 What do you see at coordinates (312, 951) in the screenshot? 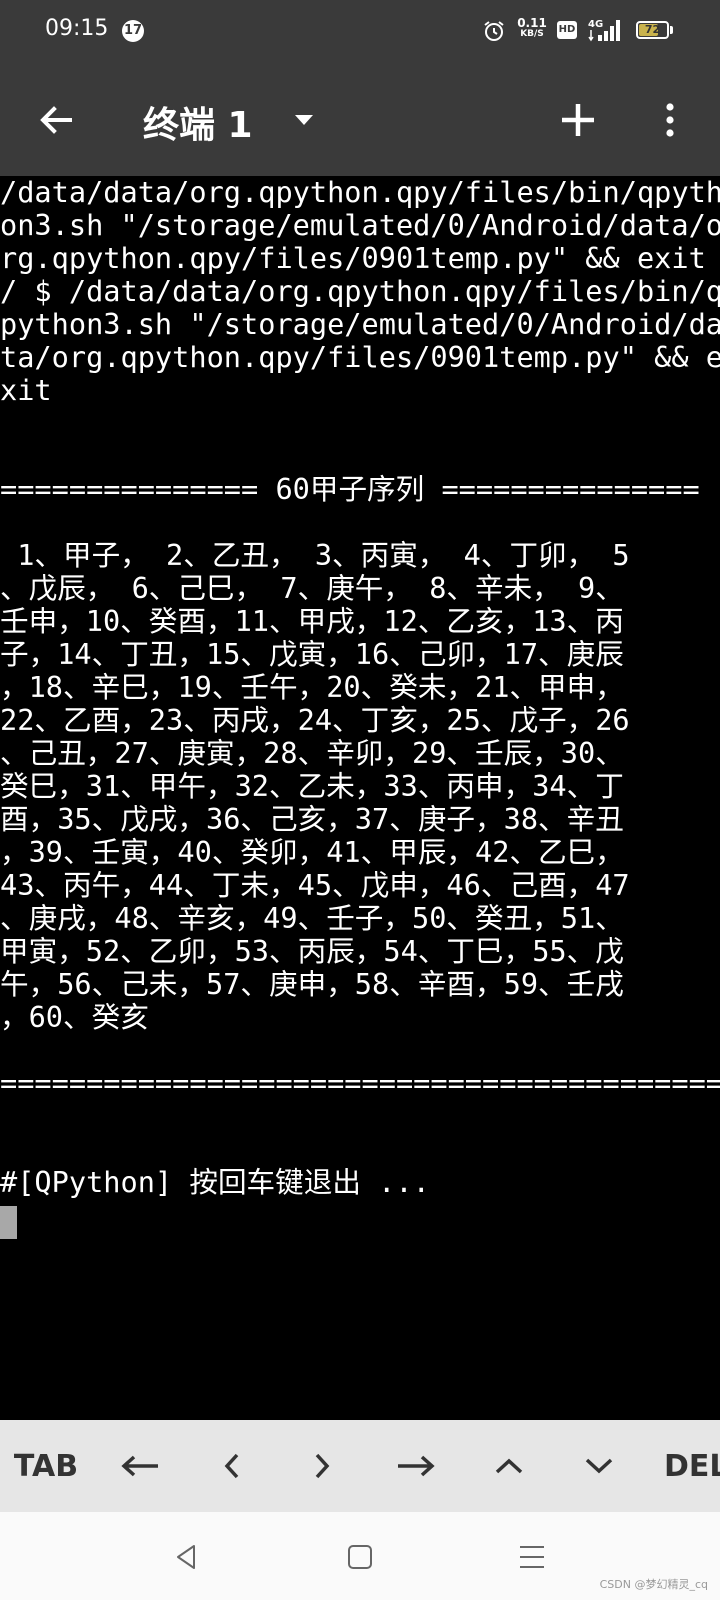
I see `terminal-line: 甲寅，52、乙卯，53、丙辰，54、丁巳，55、戊` at bounding box center [312, 951].